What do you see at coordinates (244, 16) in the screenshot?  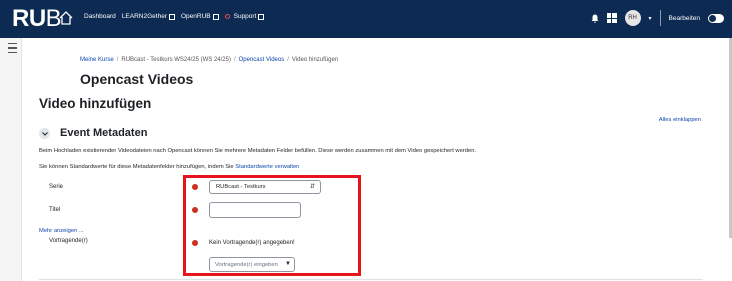 I see `nav-support: Support` at bounding box center [244, 16].